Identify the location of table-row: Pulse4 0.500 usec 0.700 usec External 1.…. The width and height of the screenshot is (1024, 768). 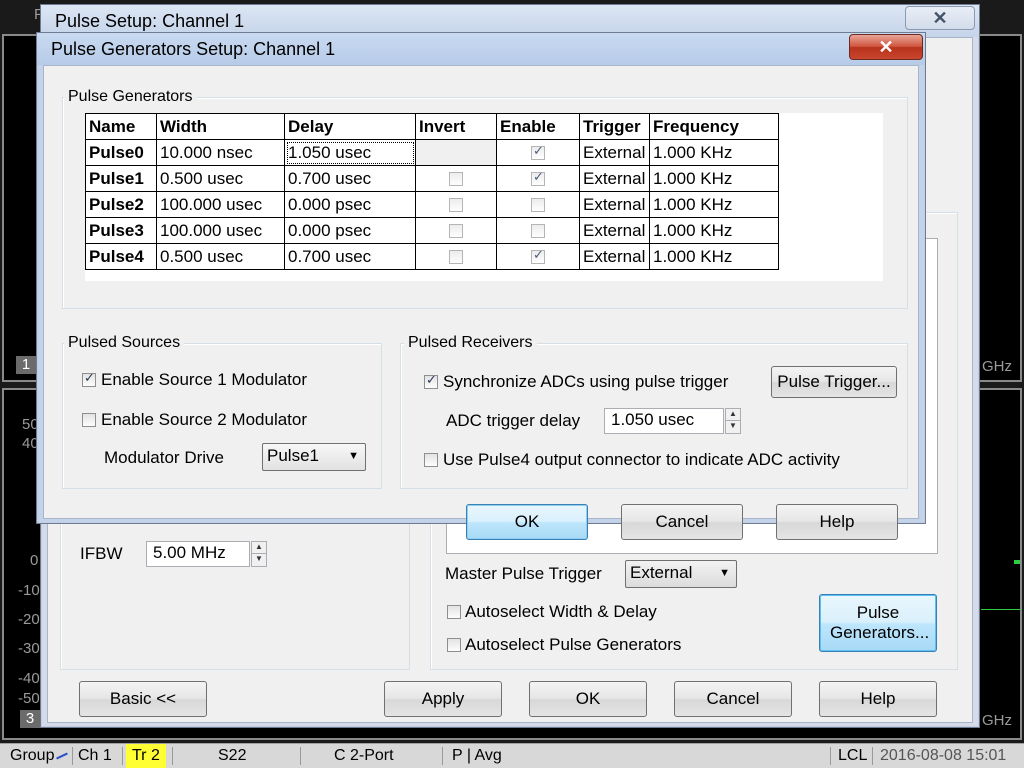
(432, 256).